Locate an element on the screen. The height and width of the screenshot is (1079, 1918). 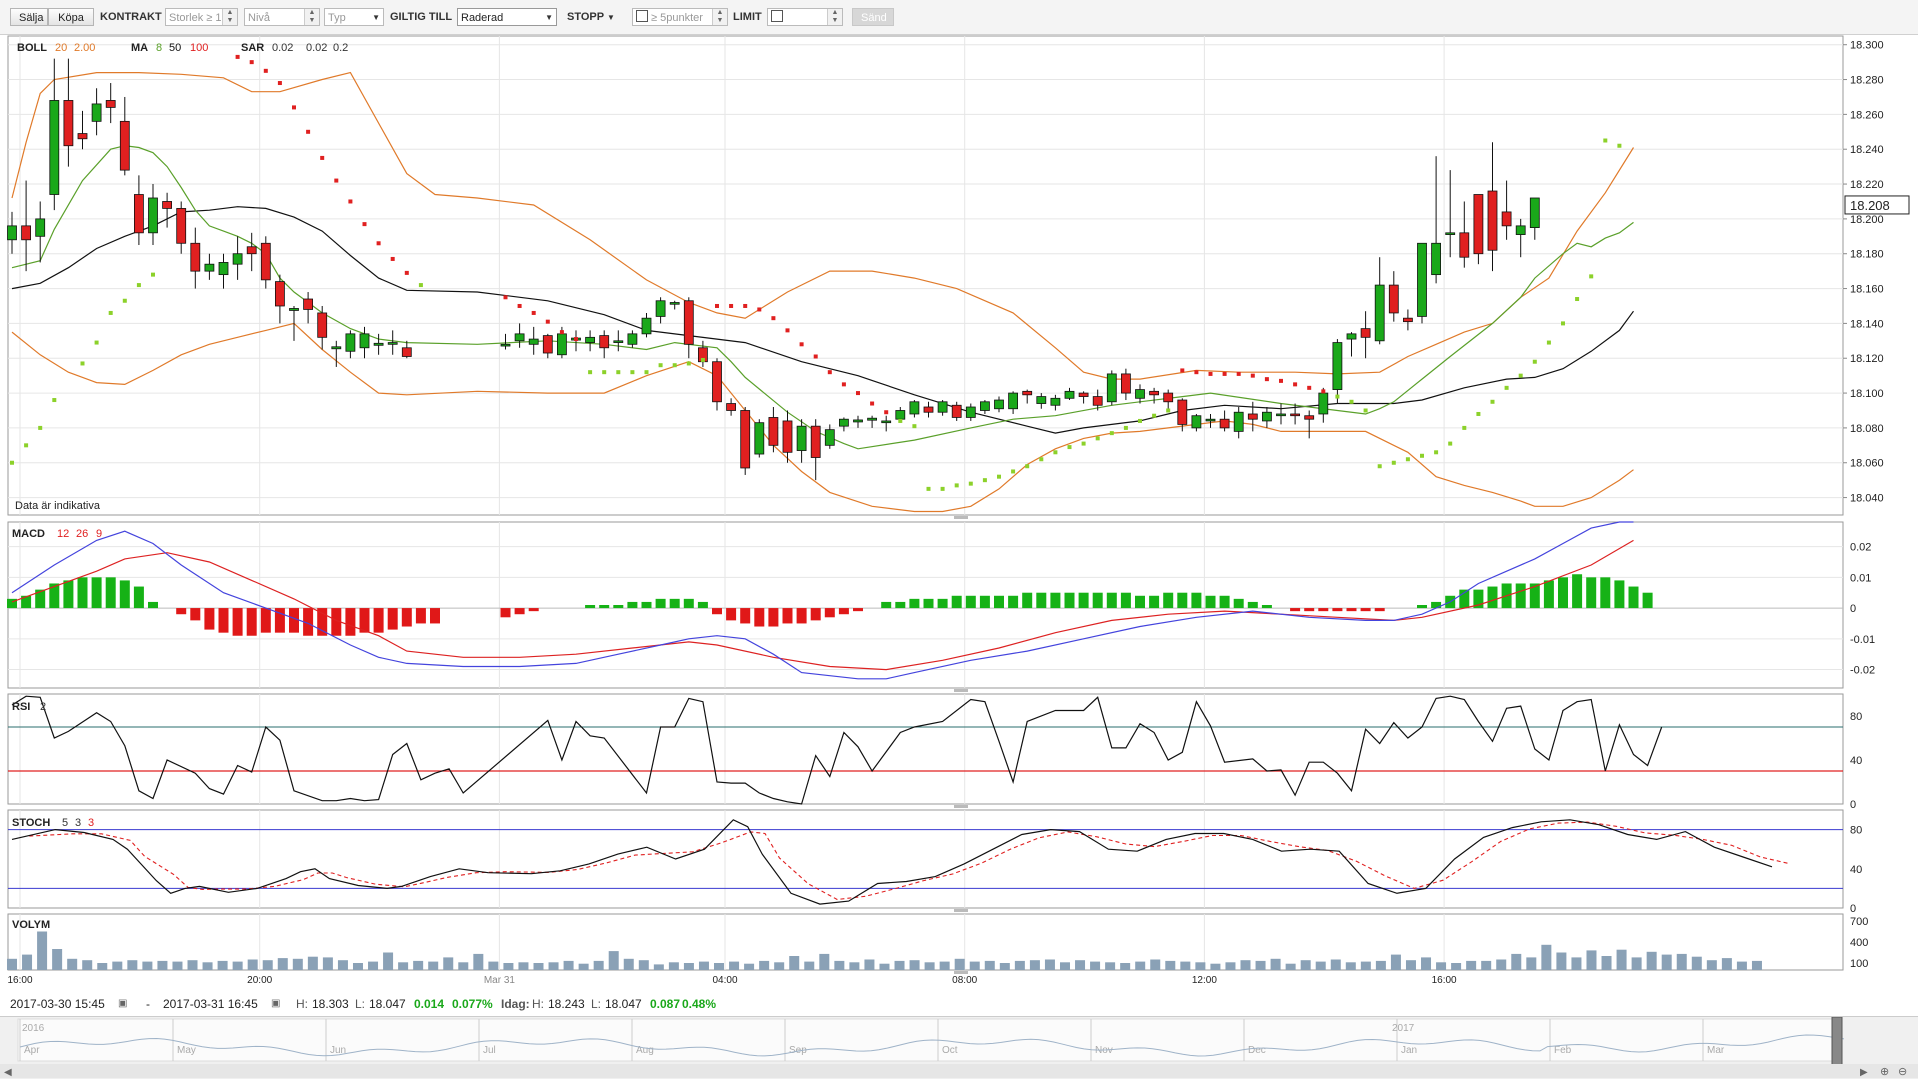
date-from: 2017-03-30 15:45 is located at coordinates (57, 1004).